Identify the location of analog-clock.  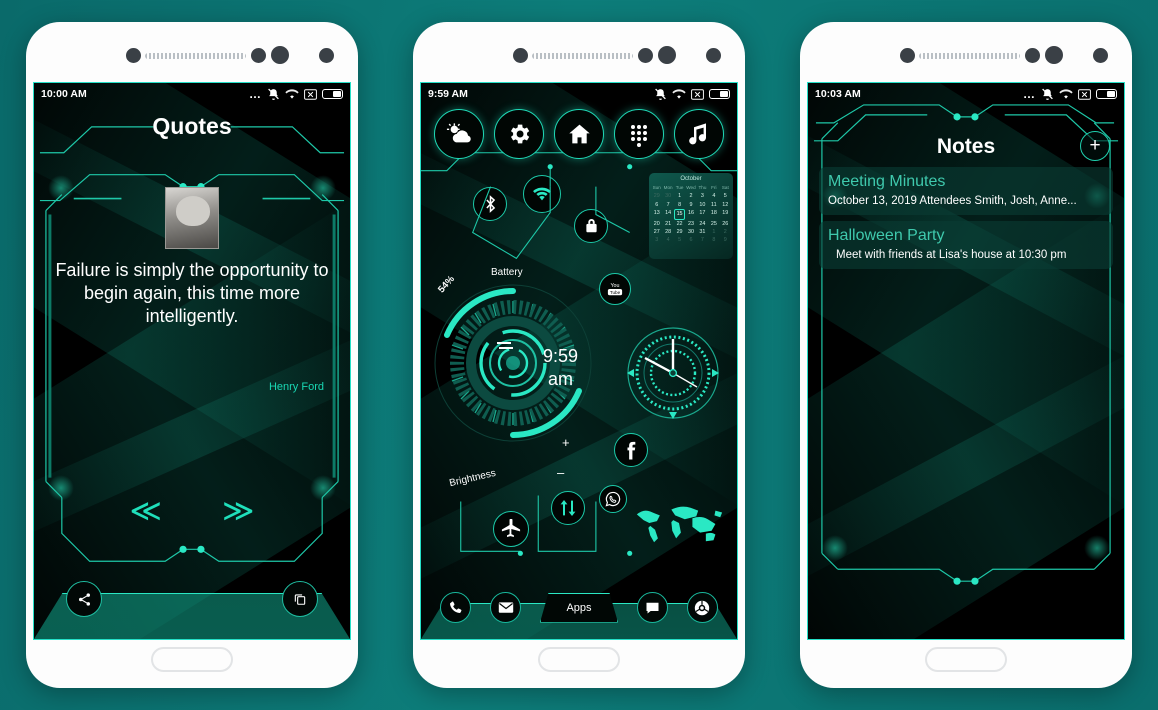
(673, 373).